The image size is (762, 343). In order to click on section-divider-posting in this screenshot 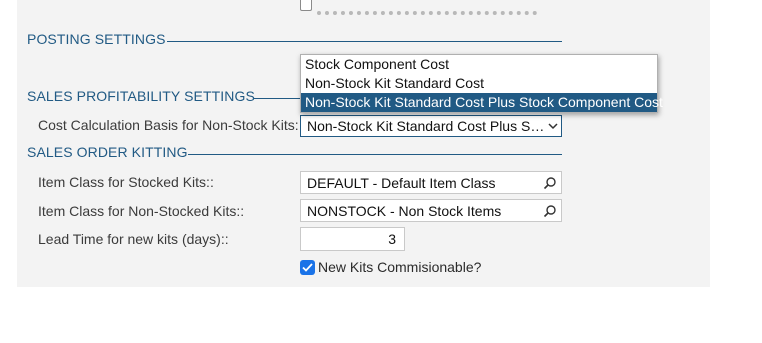, I will do `click(364, 41)`.